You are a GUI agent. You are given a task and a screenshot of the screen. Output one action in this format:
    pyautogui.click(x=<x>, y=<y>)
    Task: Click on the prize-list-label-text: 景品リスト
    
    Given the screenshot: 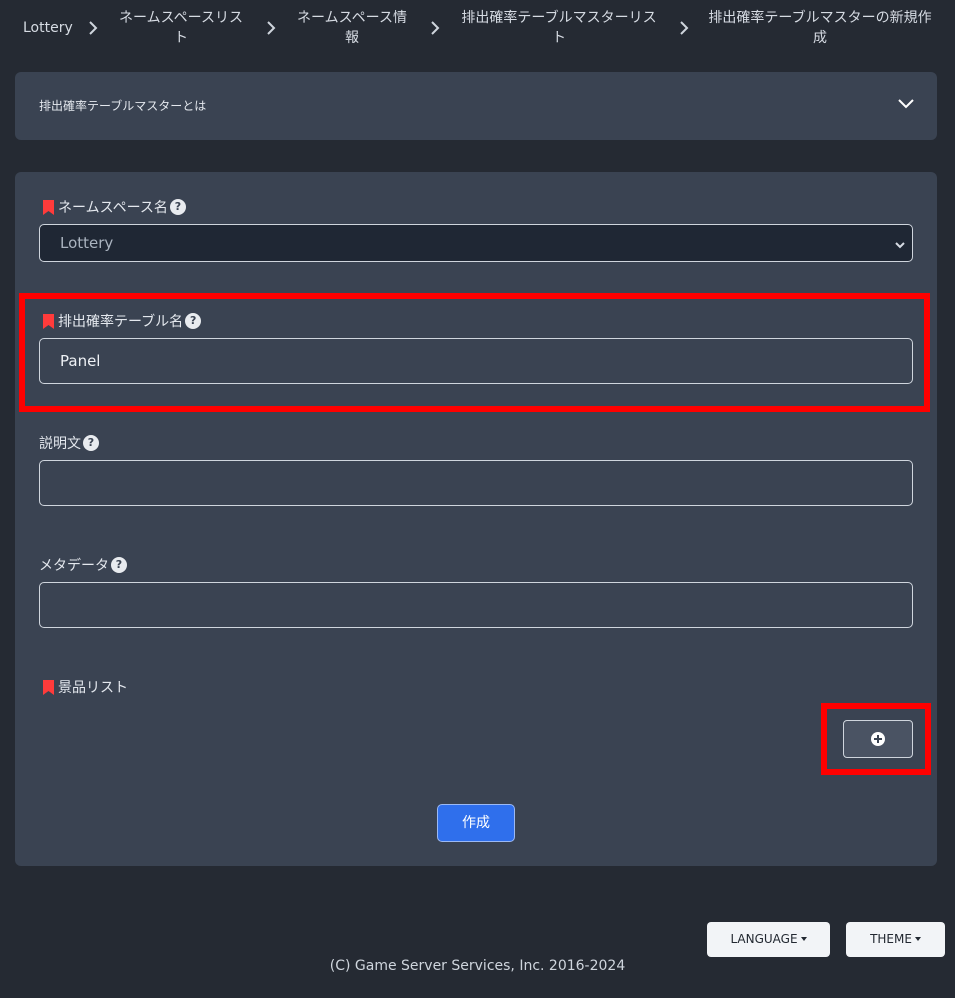 What is the action you would take?
    pyautogui.click(x=93, y=688)
    